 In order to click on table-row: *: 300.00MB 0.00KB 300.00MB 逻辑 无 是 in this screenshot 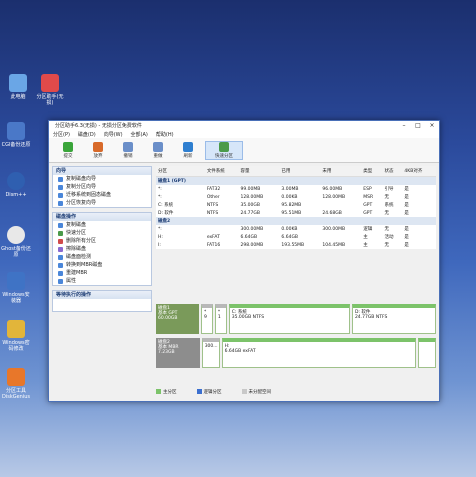, I will do `click(296, 229)`.